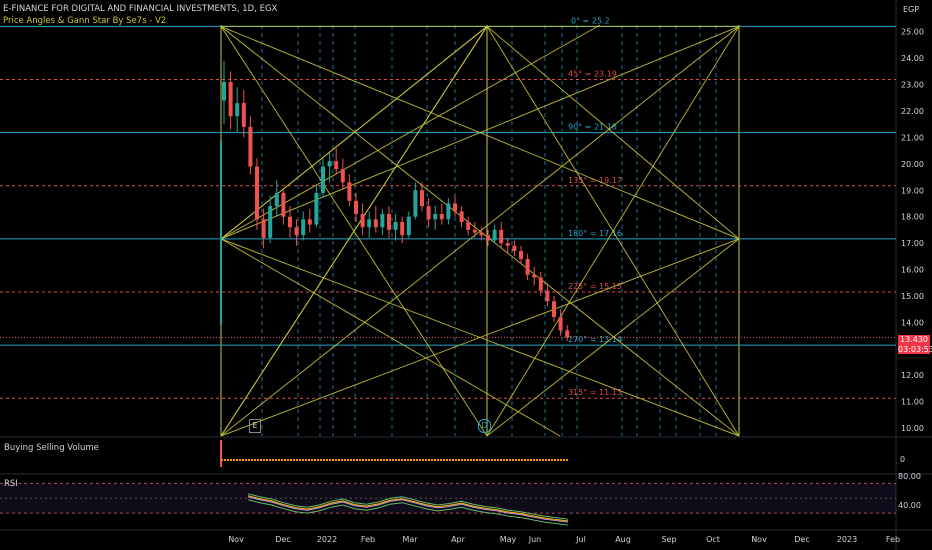  Describe the element at coordinates (912, 137) in the screenshot. I see `y-tick-label: 21.00` at that location.